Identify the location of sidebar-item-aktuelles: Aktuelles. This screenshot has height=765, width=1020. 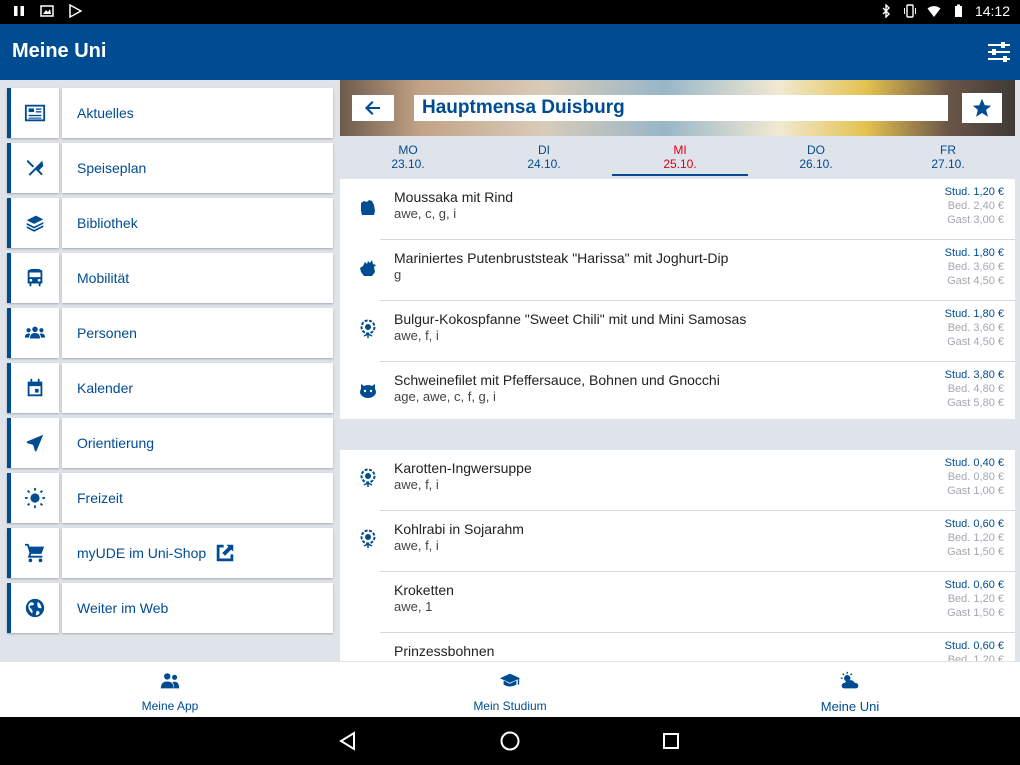
(170, 113).